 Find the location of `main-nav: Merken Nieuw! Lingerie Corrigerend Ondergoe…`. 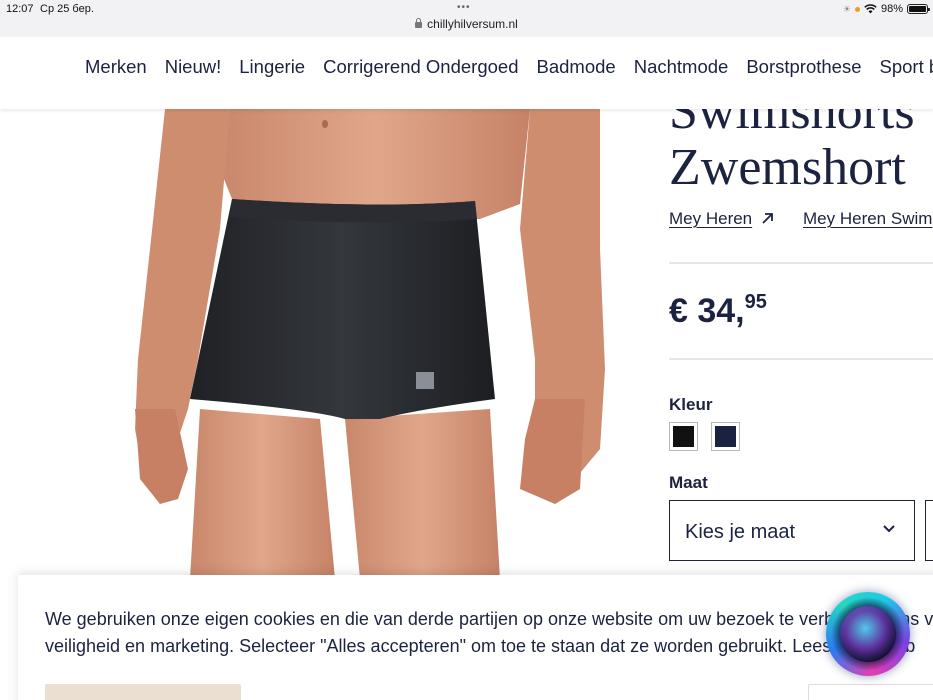

main-nav: Merken Nieuw! Lingerie Corrigerend Ondergoe… is located at coordinates (509, 67).